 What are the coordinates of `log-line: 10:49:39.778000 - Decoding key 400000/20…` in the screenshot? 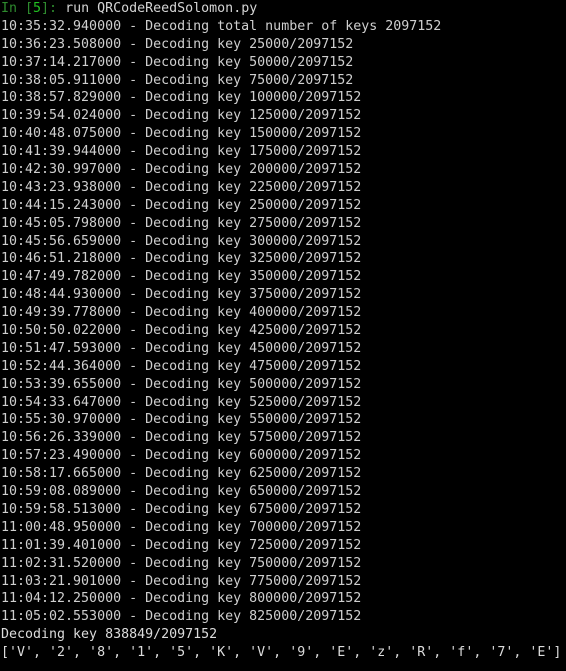 It's located at (181, 313).